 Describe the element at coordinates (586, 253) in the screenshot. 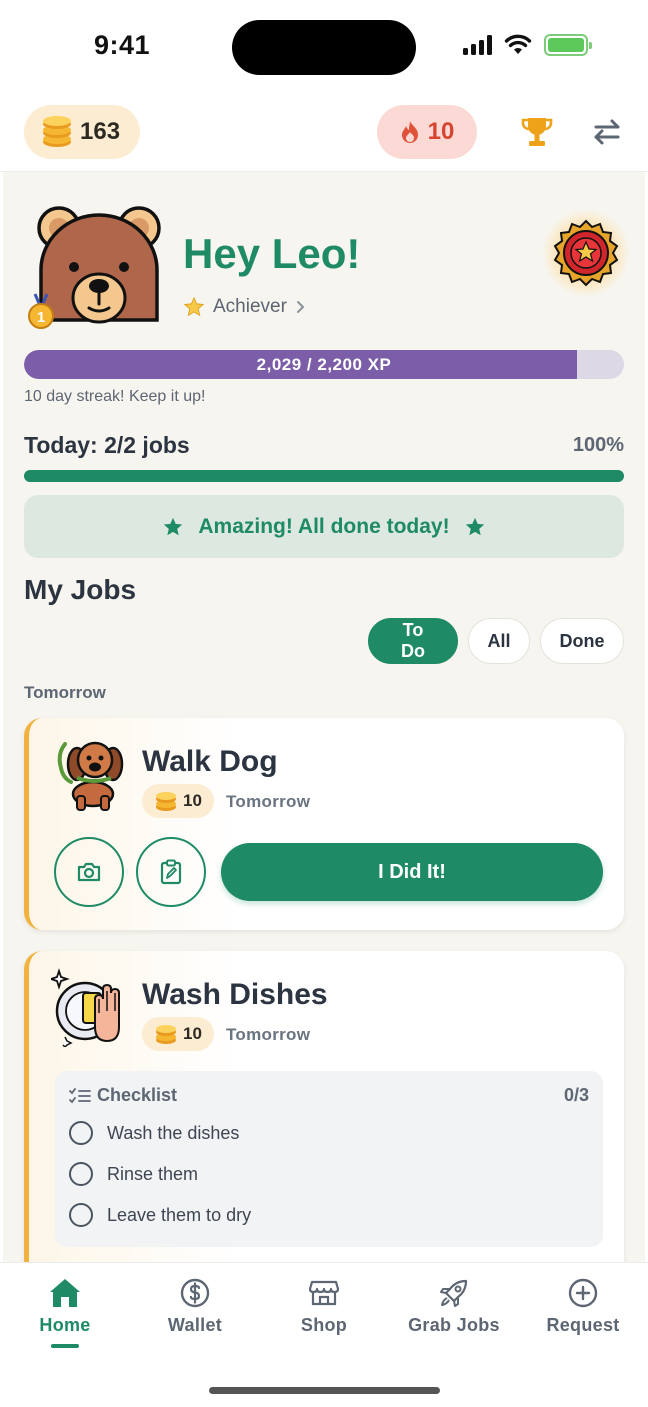

I see `achievement-badge-icon` at that location.